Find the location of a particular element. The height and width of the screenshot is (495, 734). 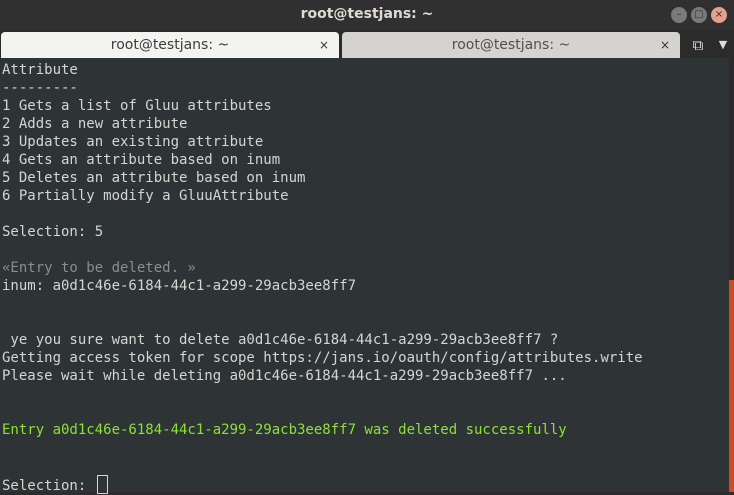

window-title: root@testjans: ~ is located at coordinates (367, 14).